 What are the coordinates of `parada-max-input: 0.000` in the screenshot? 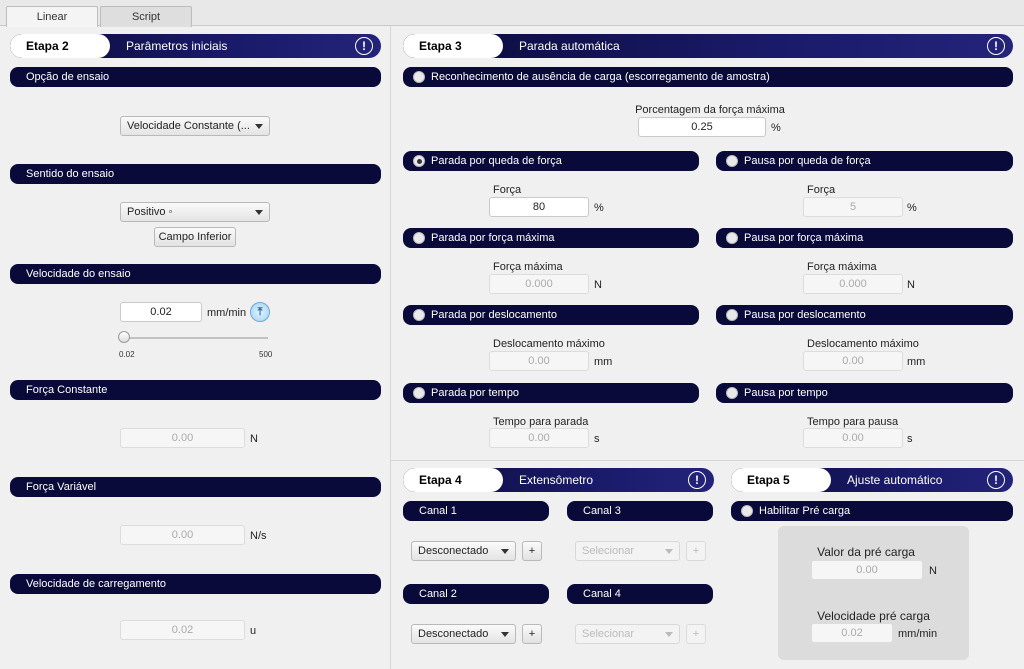 It's located at (539, 284).